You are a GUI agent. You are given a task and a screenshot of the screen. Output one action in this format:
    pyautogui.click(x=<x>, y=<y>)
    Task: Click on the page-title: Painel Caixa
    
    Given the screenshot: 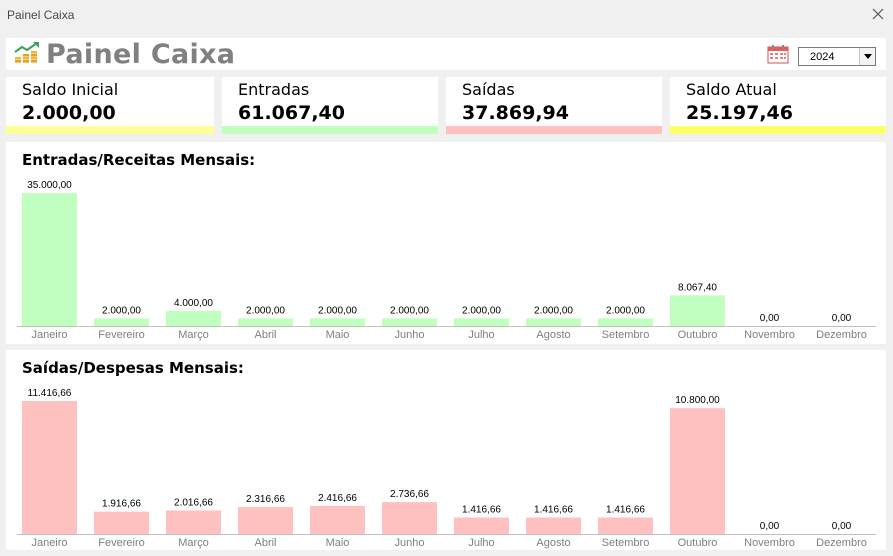 What is the action you would take?
    pyautogui.click(x=141, y=54)
    